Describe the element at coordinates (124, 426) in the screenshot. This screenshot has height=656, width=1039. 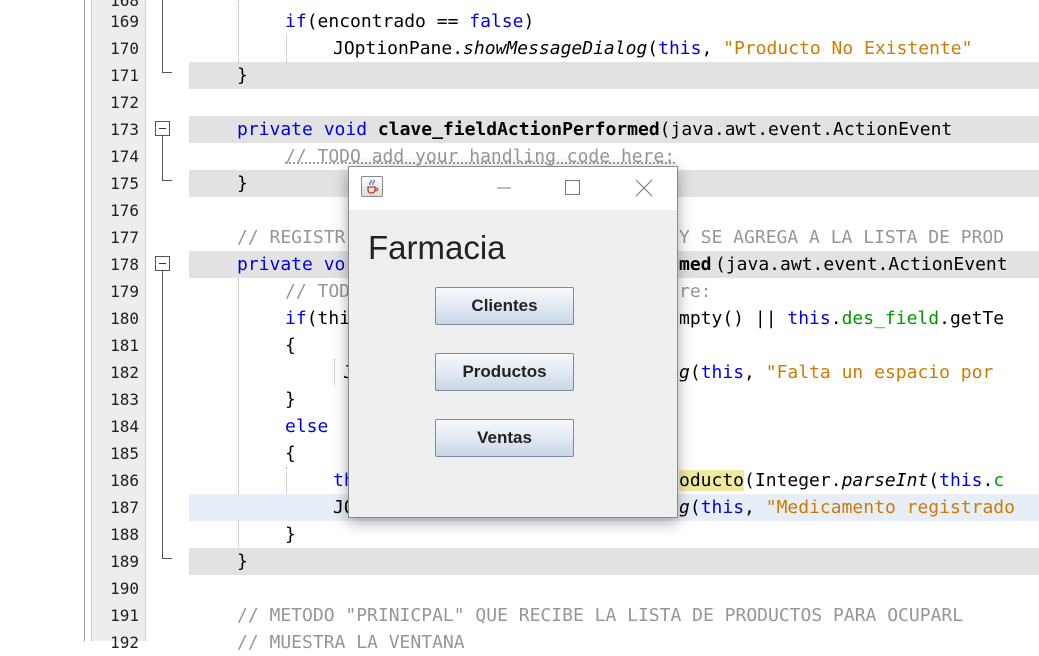
I see `line-number: 184` at that location.